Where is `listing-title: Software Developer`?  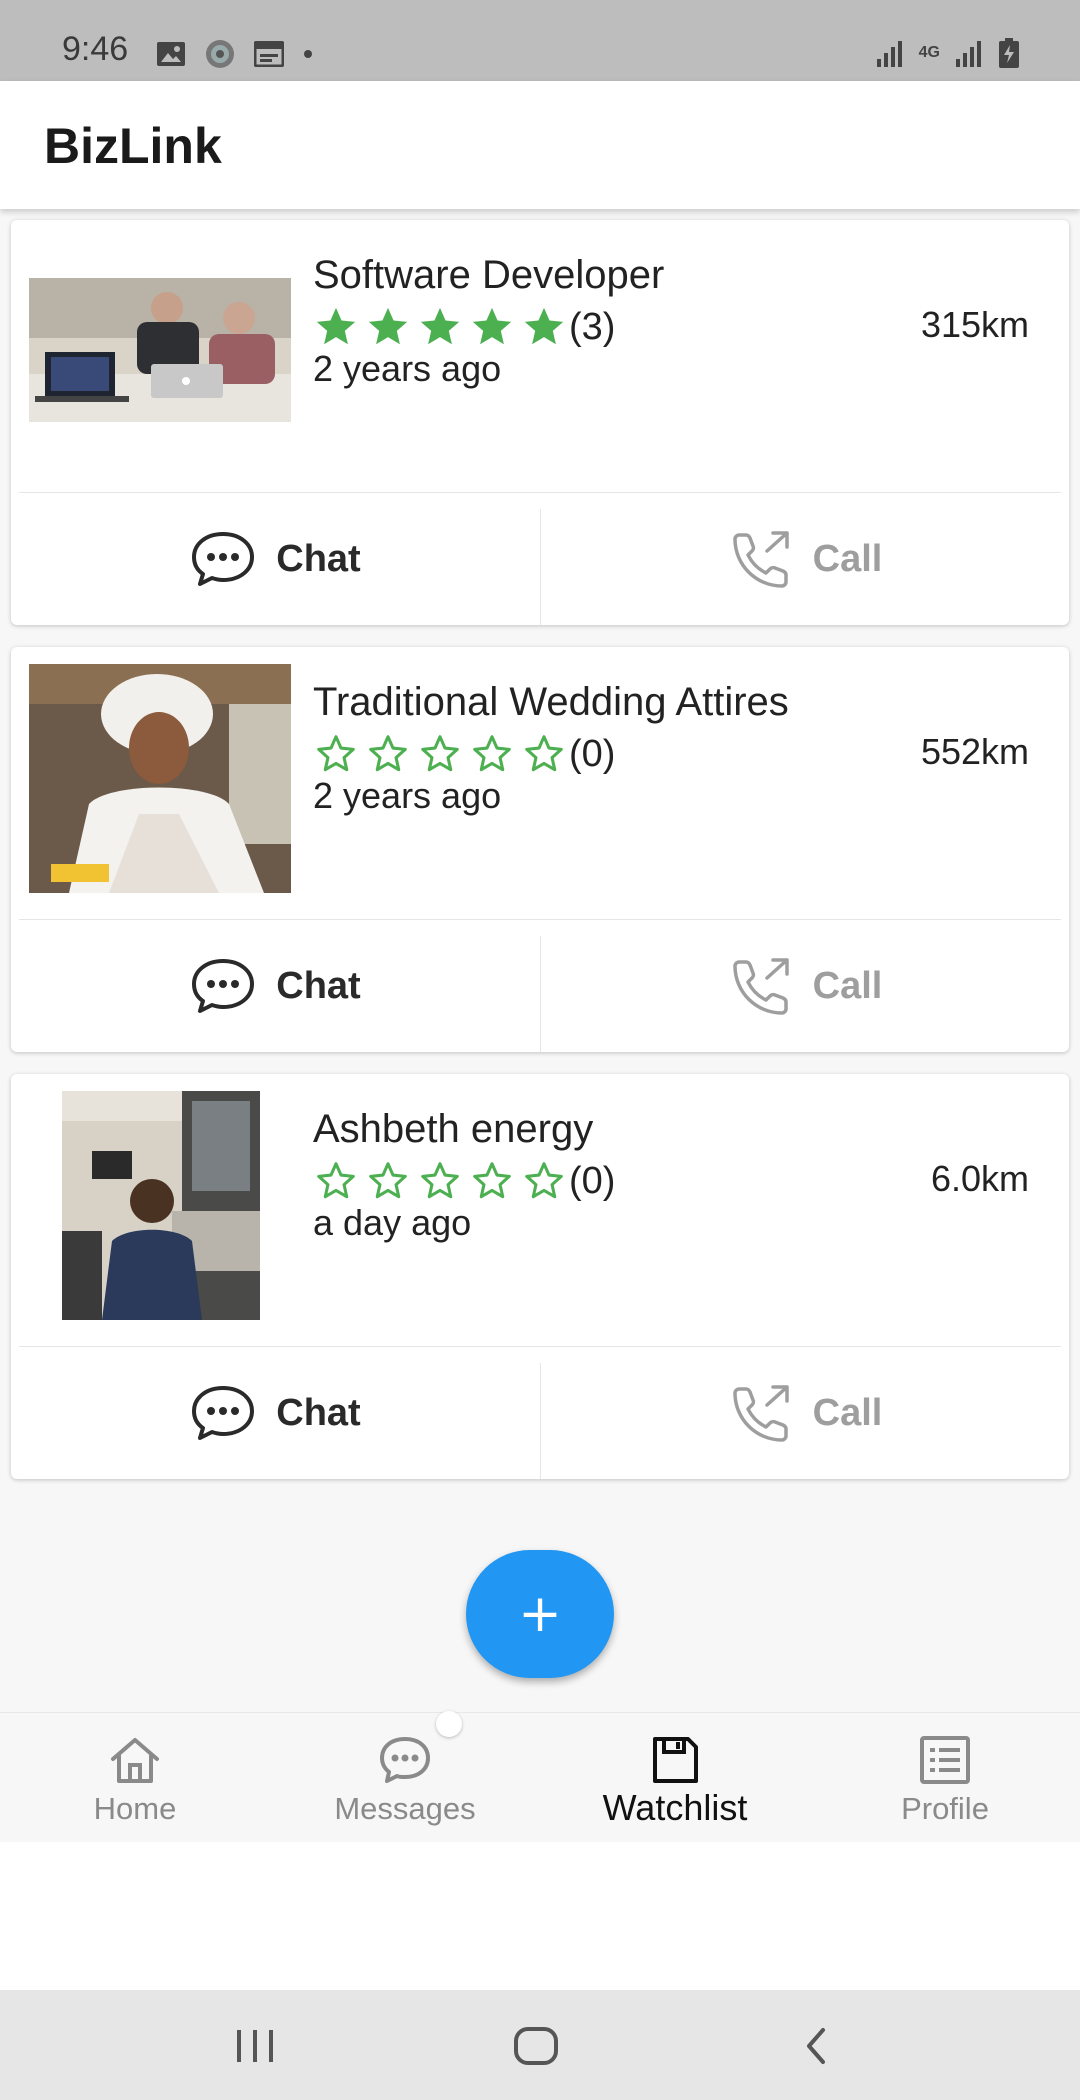
listing-title: Software Developer is located at coordinates (489, 275).